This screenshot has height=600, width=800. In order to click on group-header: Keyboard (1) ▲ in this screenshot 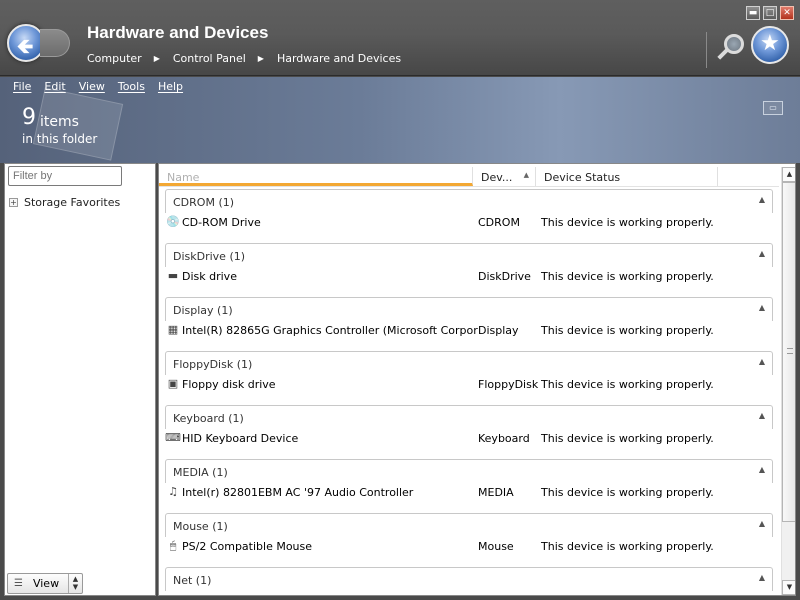, I will do `click(469, 417)`.